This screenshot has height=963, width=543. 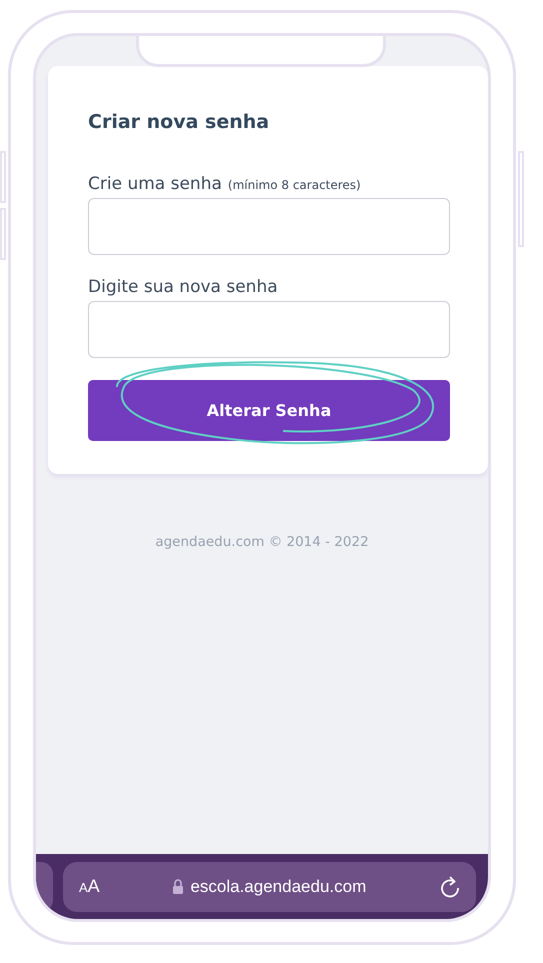 What do you see at coordinates (269, 410) in the screenshot?
I see `submit-button: Alterar Senha` at bounding box center [269, 410].